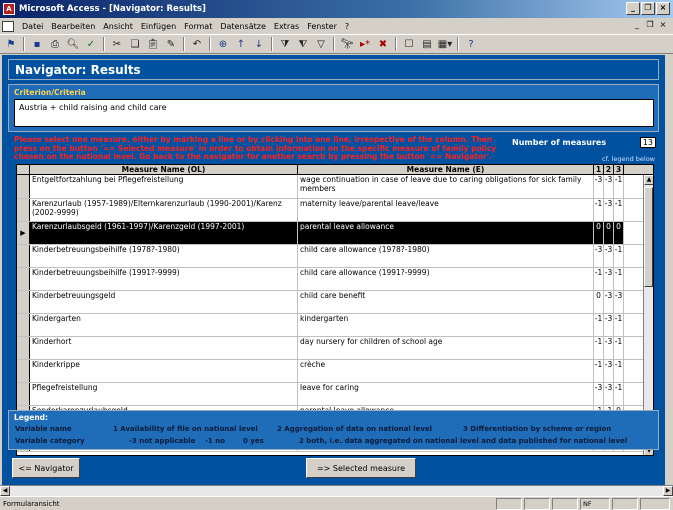 The width and height of the screenshot is (673, 510). Describe the element at coordinates (46, 468) in the screenshot. I see `navigator-back-button: <= Navigator` at that location.